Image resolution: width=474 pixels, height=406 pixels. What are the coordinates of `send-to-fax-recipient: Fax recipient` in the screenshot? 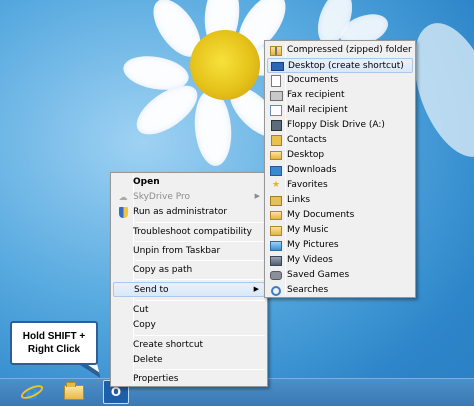 It's located at (340, 95).